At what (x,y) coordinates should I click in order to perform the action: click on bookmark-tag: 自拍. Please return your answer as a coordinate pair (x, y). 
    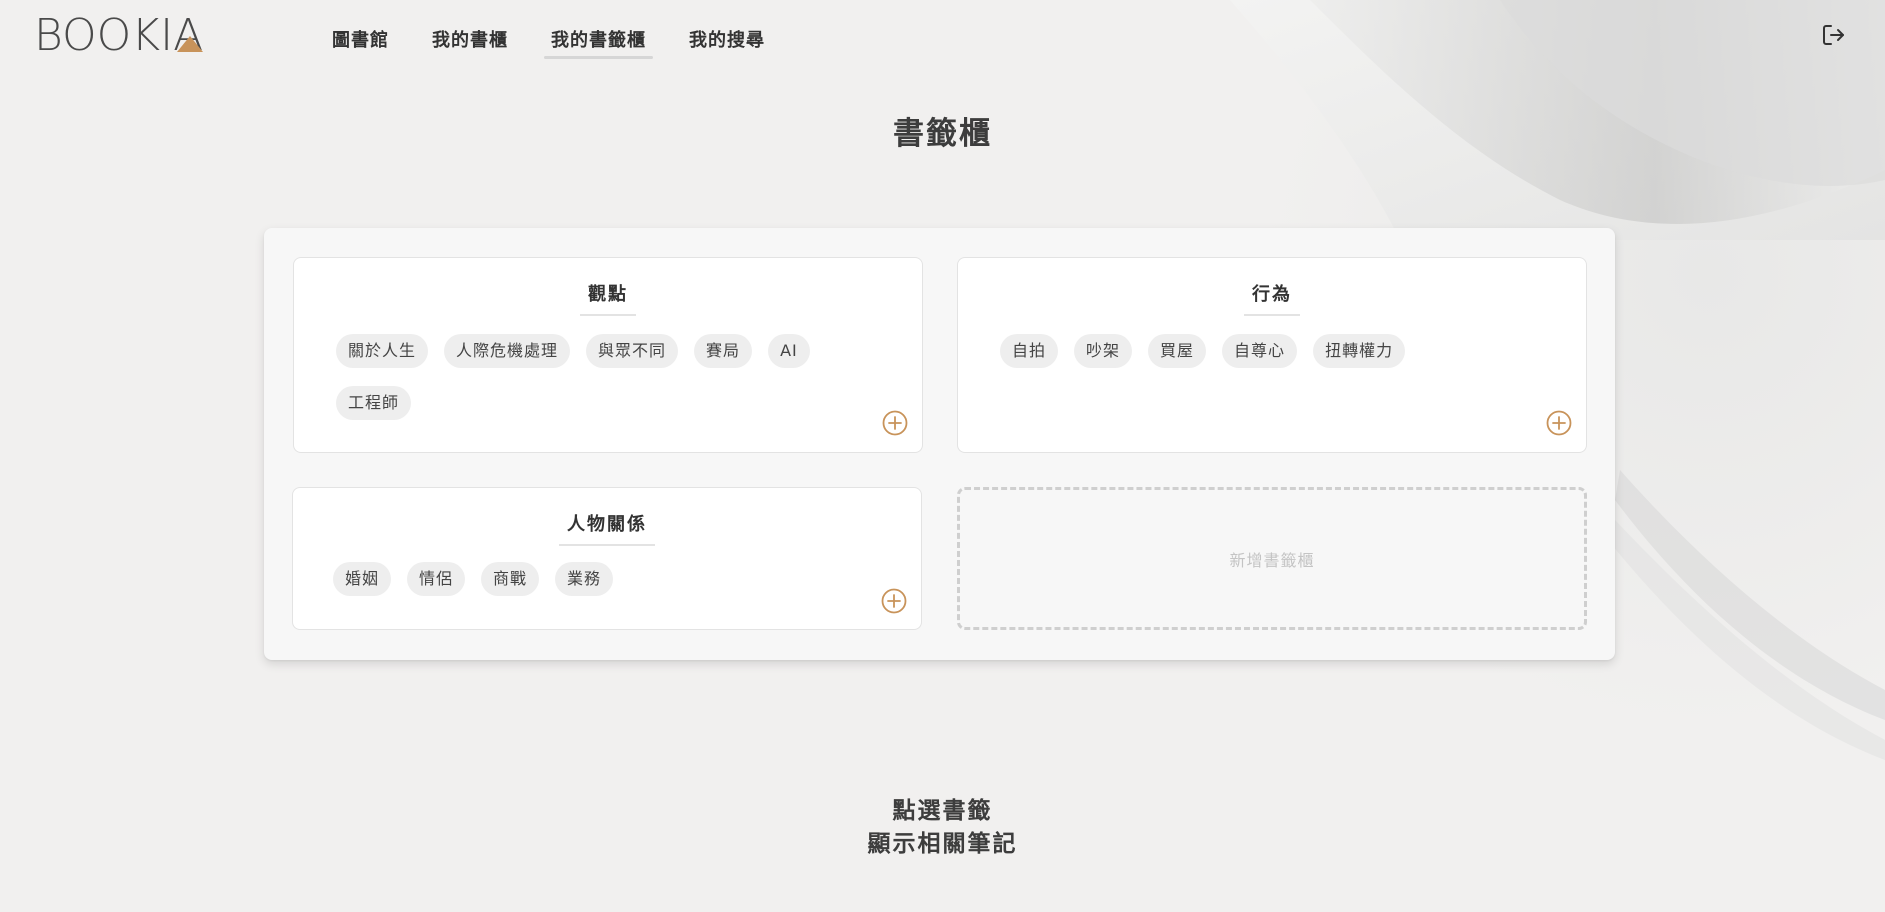
    Looking at the image, I should click on (1029, 351).